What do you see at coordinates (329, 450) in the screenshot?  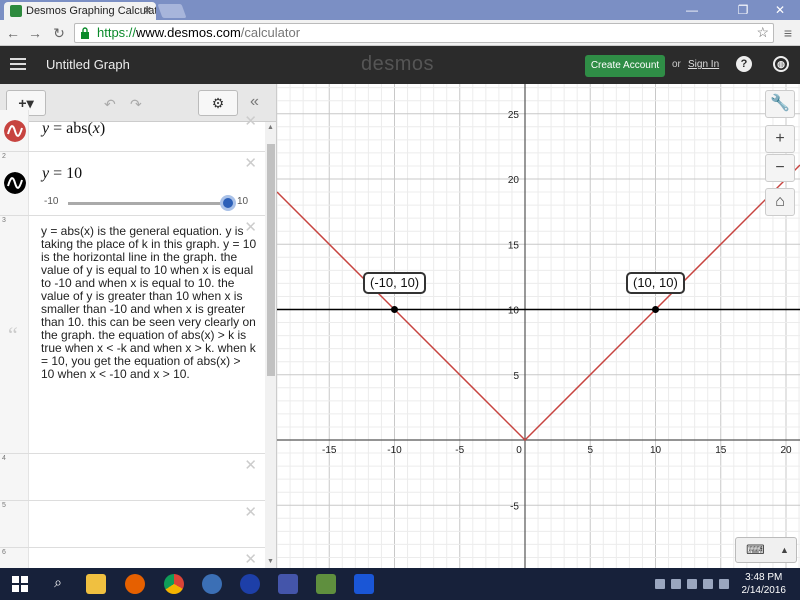 I see `x-tick-label: -15` at bounding box center [329, 450].